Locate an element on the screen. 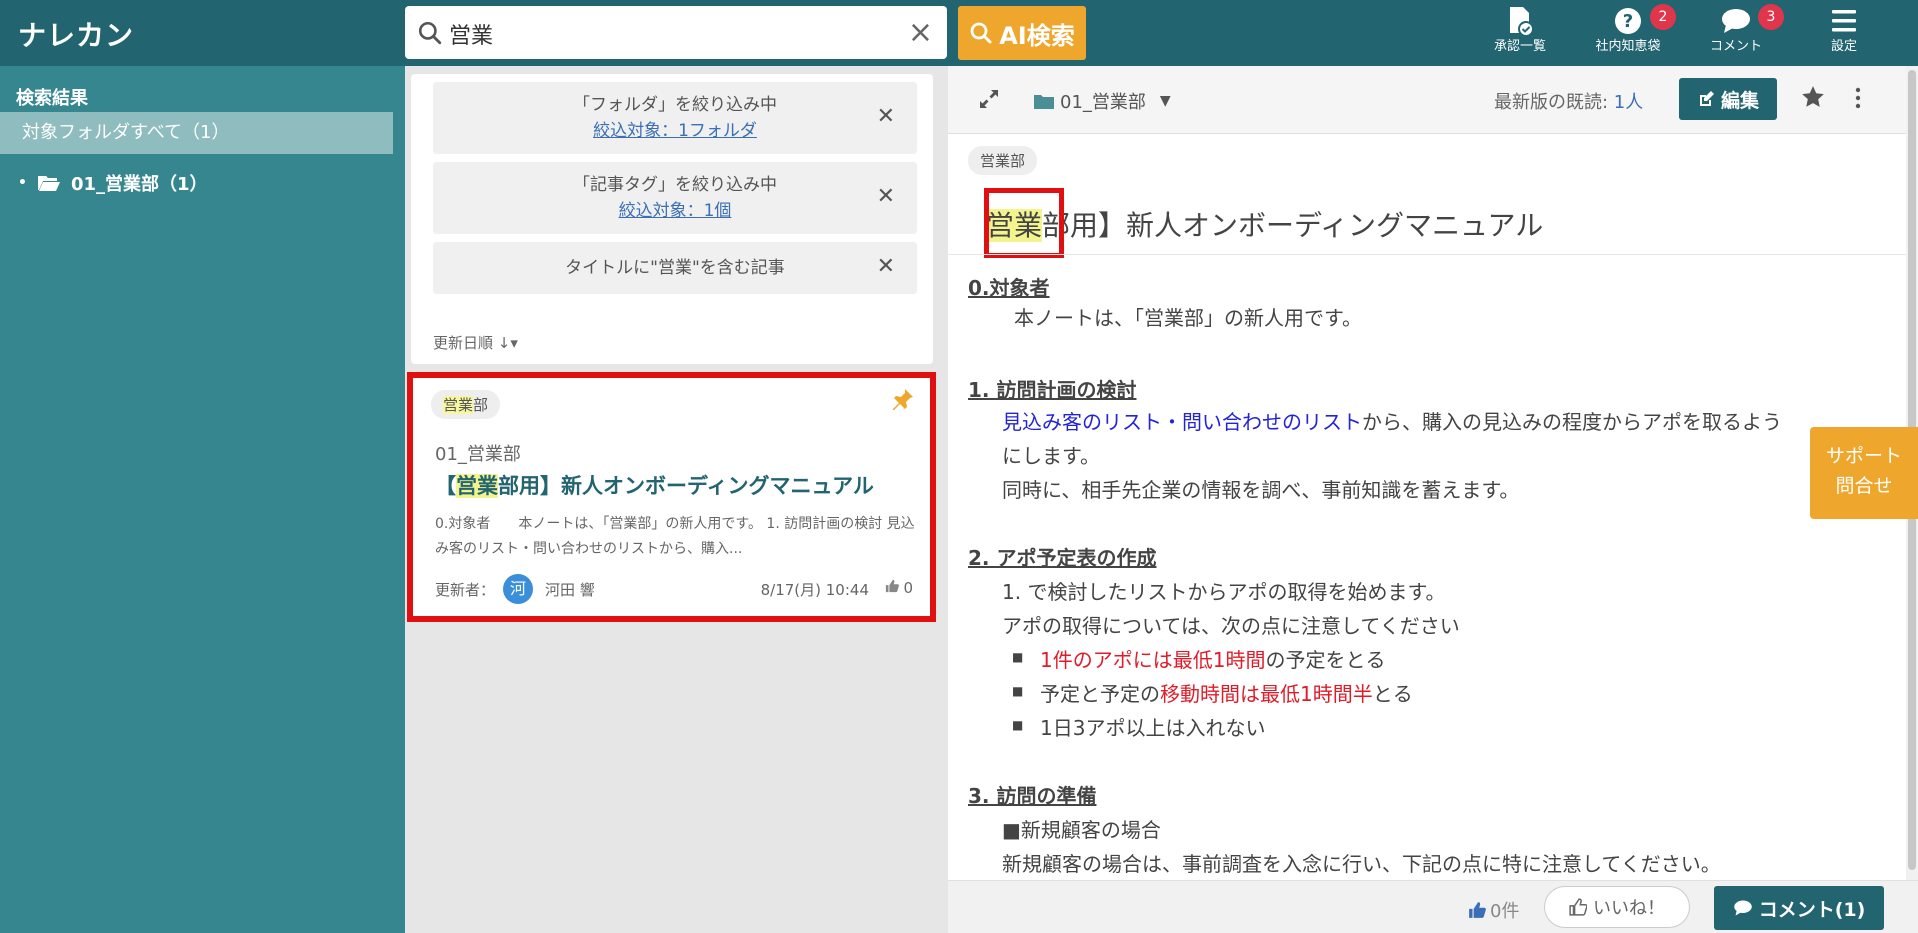  nav-settings-label: 設定 is located at coordinates (1843, 46).